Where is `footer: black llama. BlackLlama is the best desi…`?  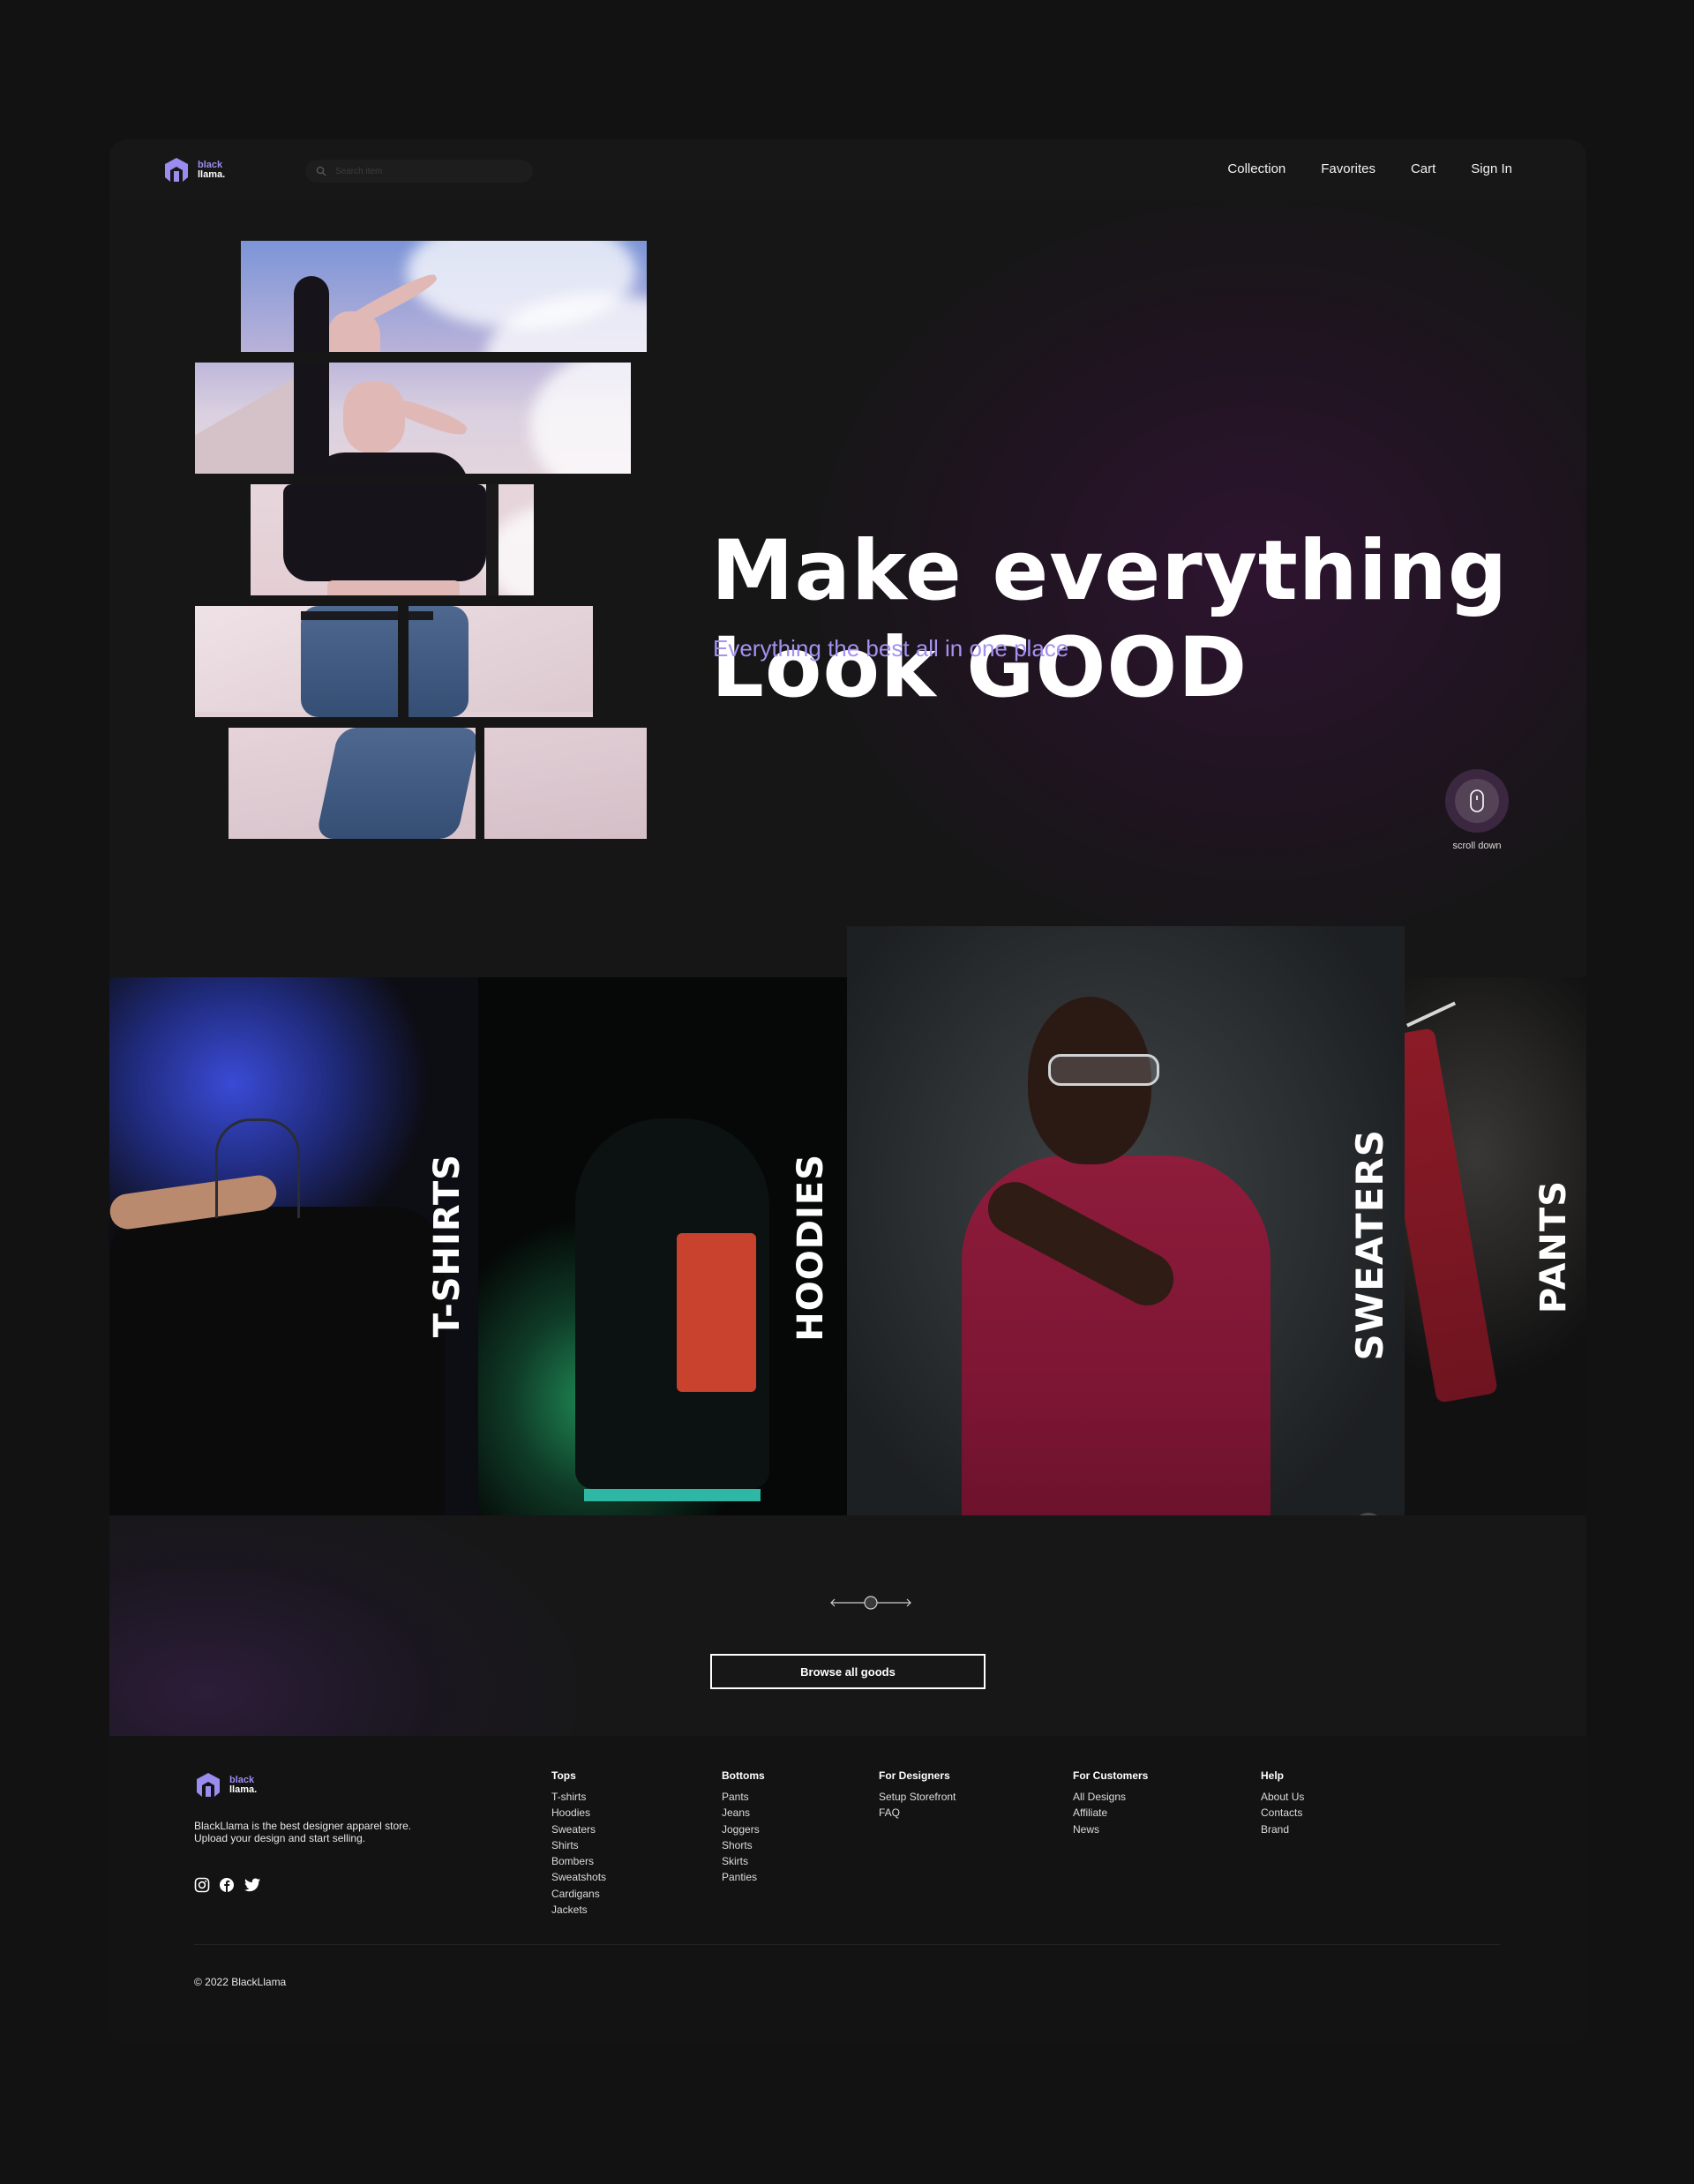 footer: black llama. BlackLlama is the best desi… is located at coordinates (848, 1890).